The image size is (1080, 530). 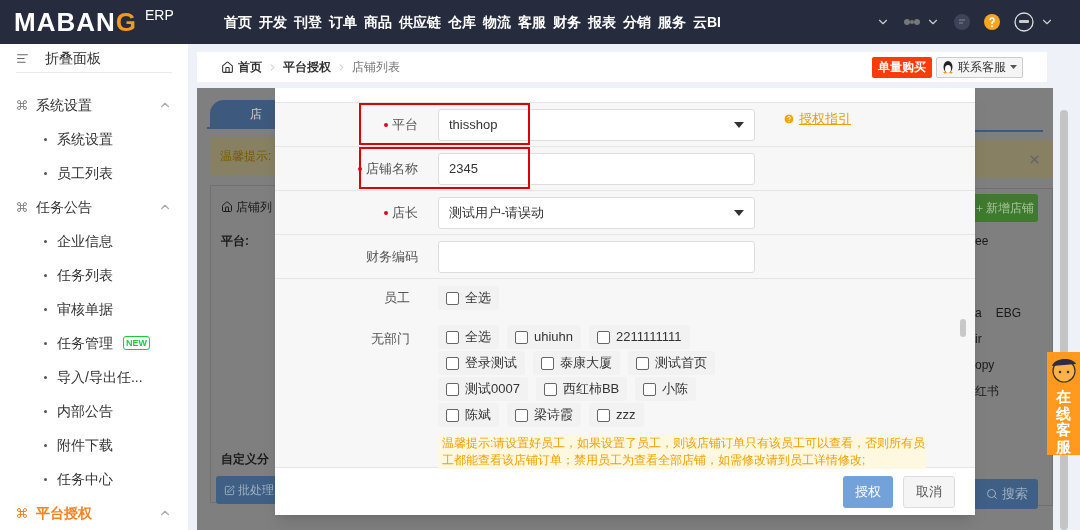 I want to click on sidebar-item: 附件下载, so click(x=85, y=445).